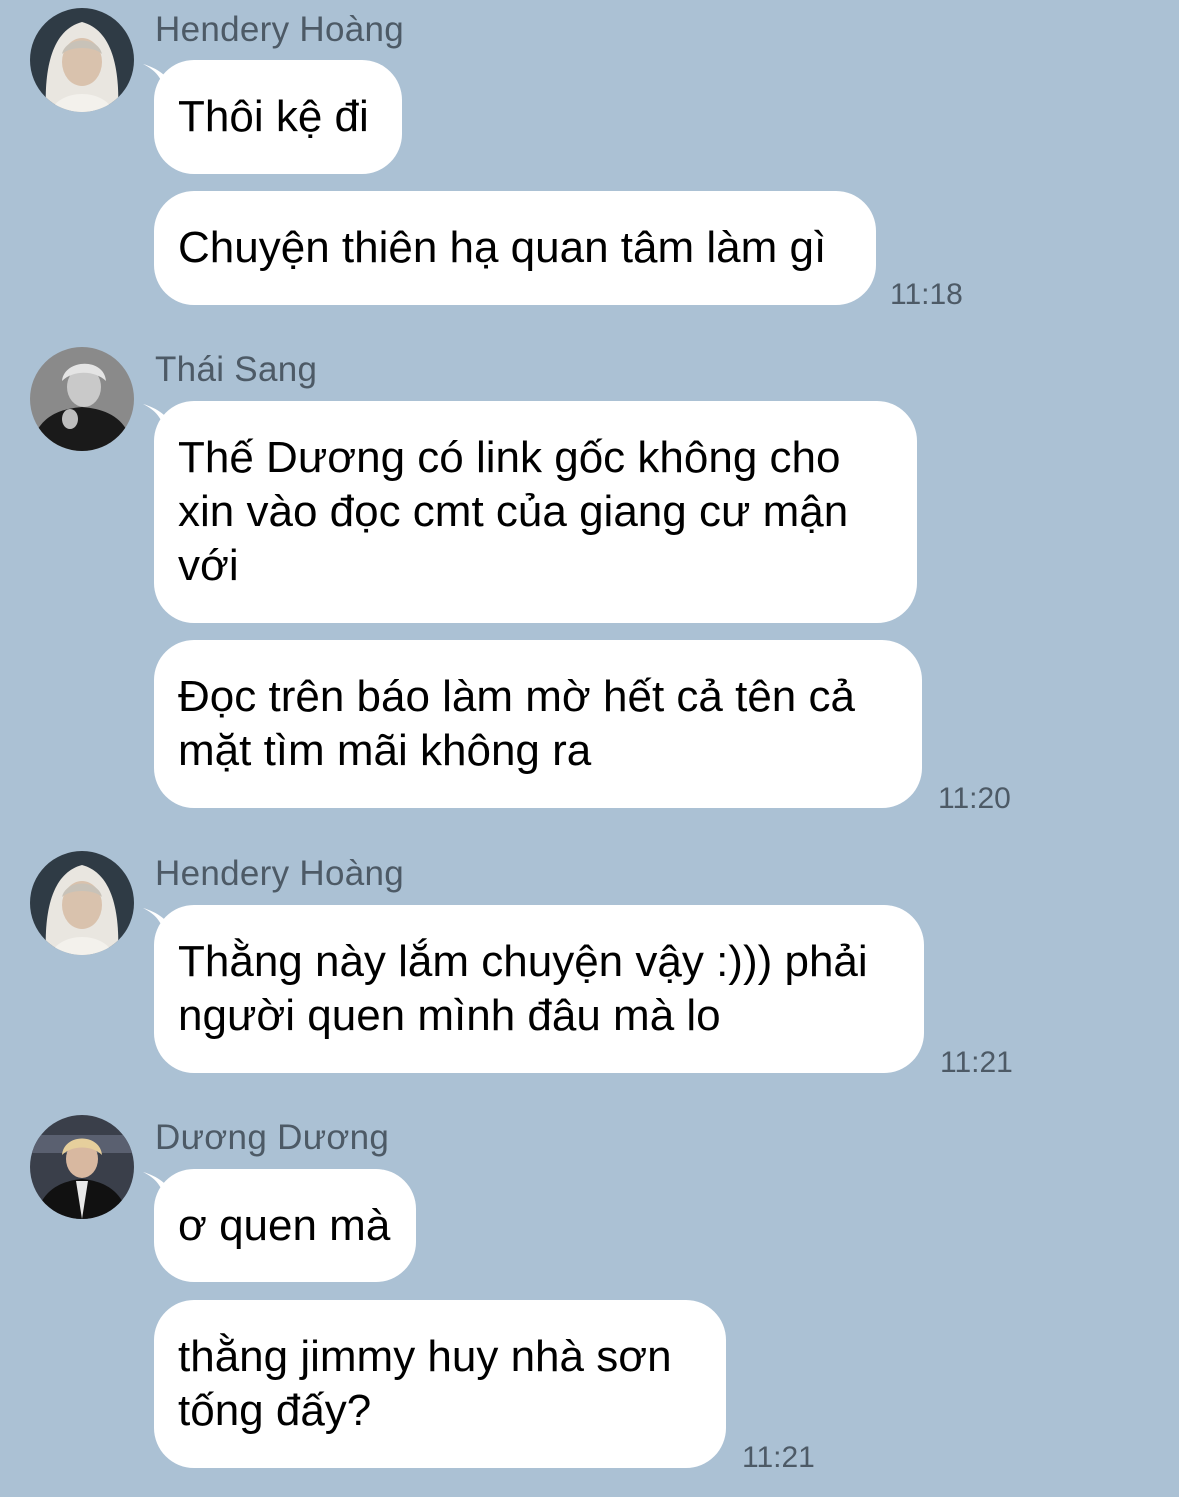  I want to click on message-text: Thôi kệ đi, so click(273, 116).